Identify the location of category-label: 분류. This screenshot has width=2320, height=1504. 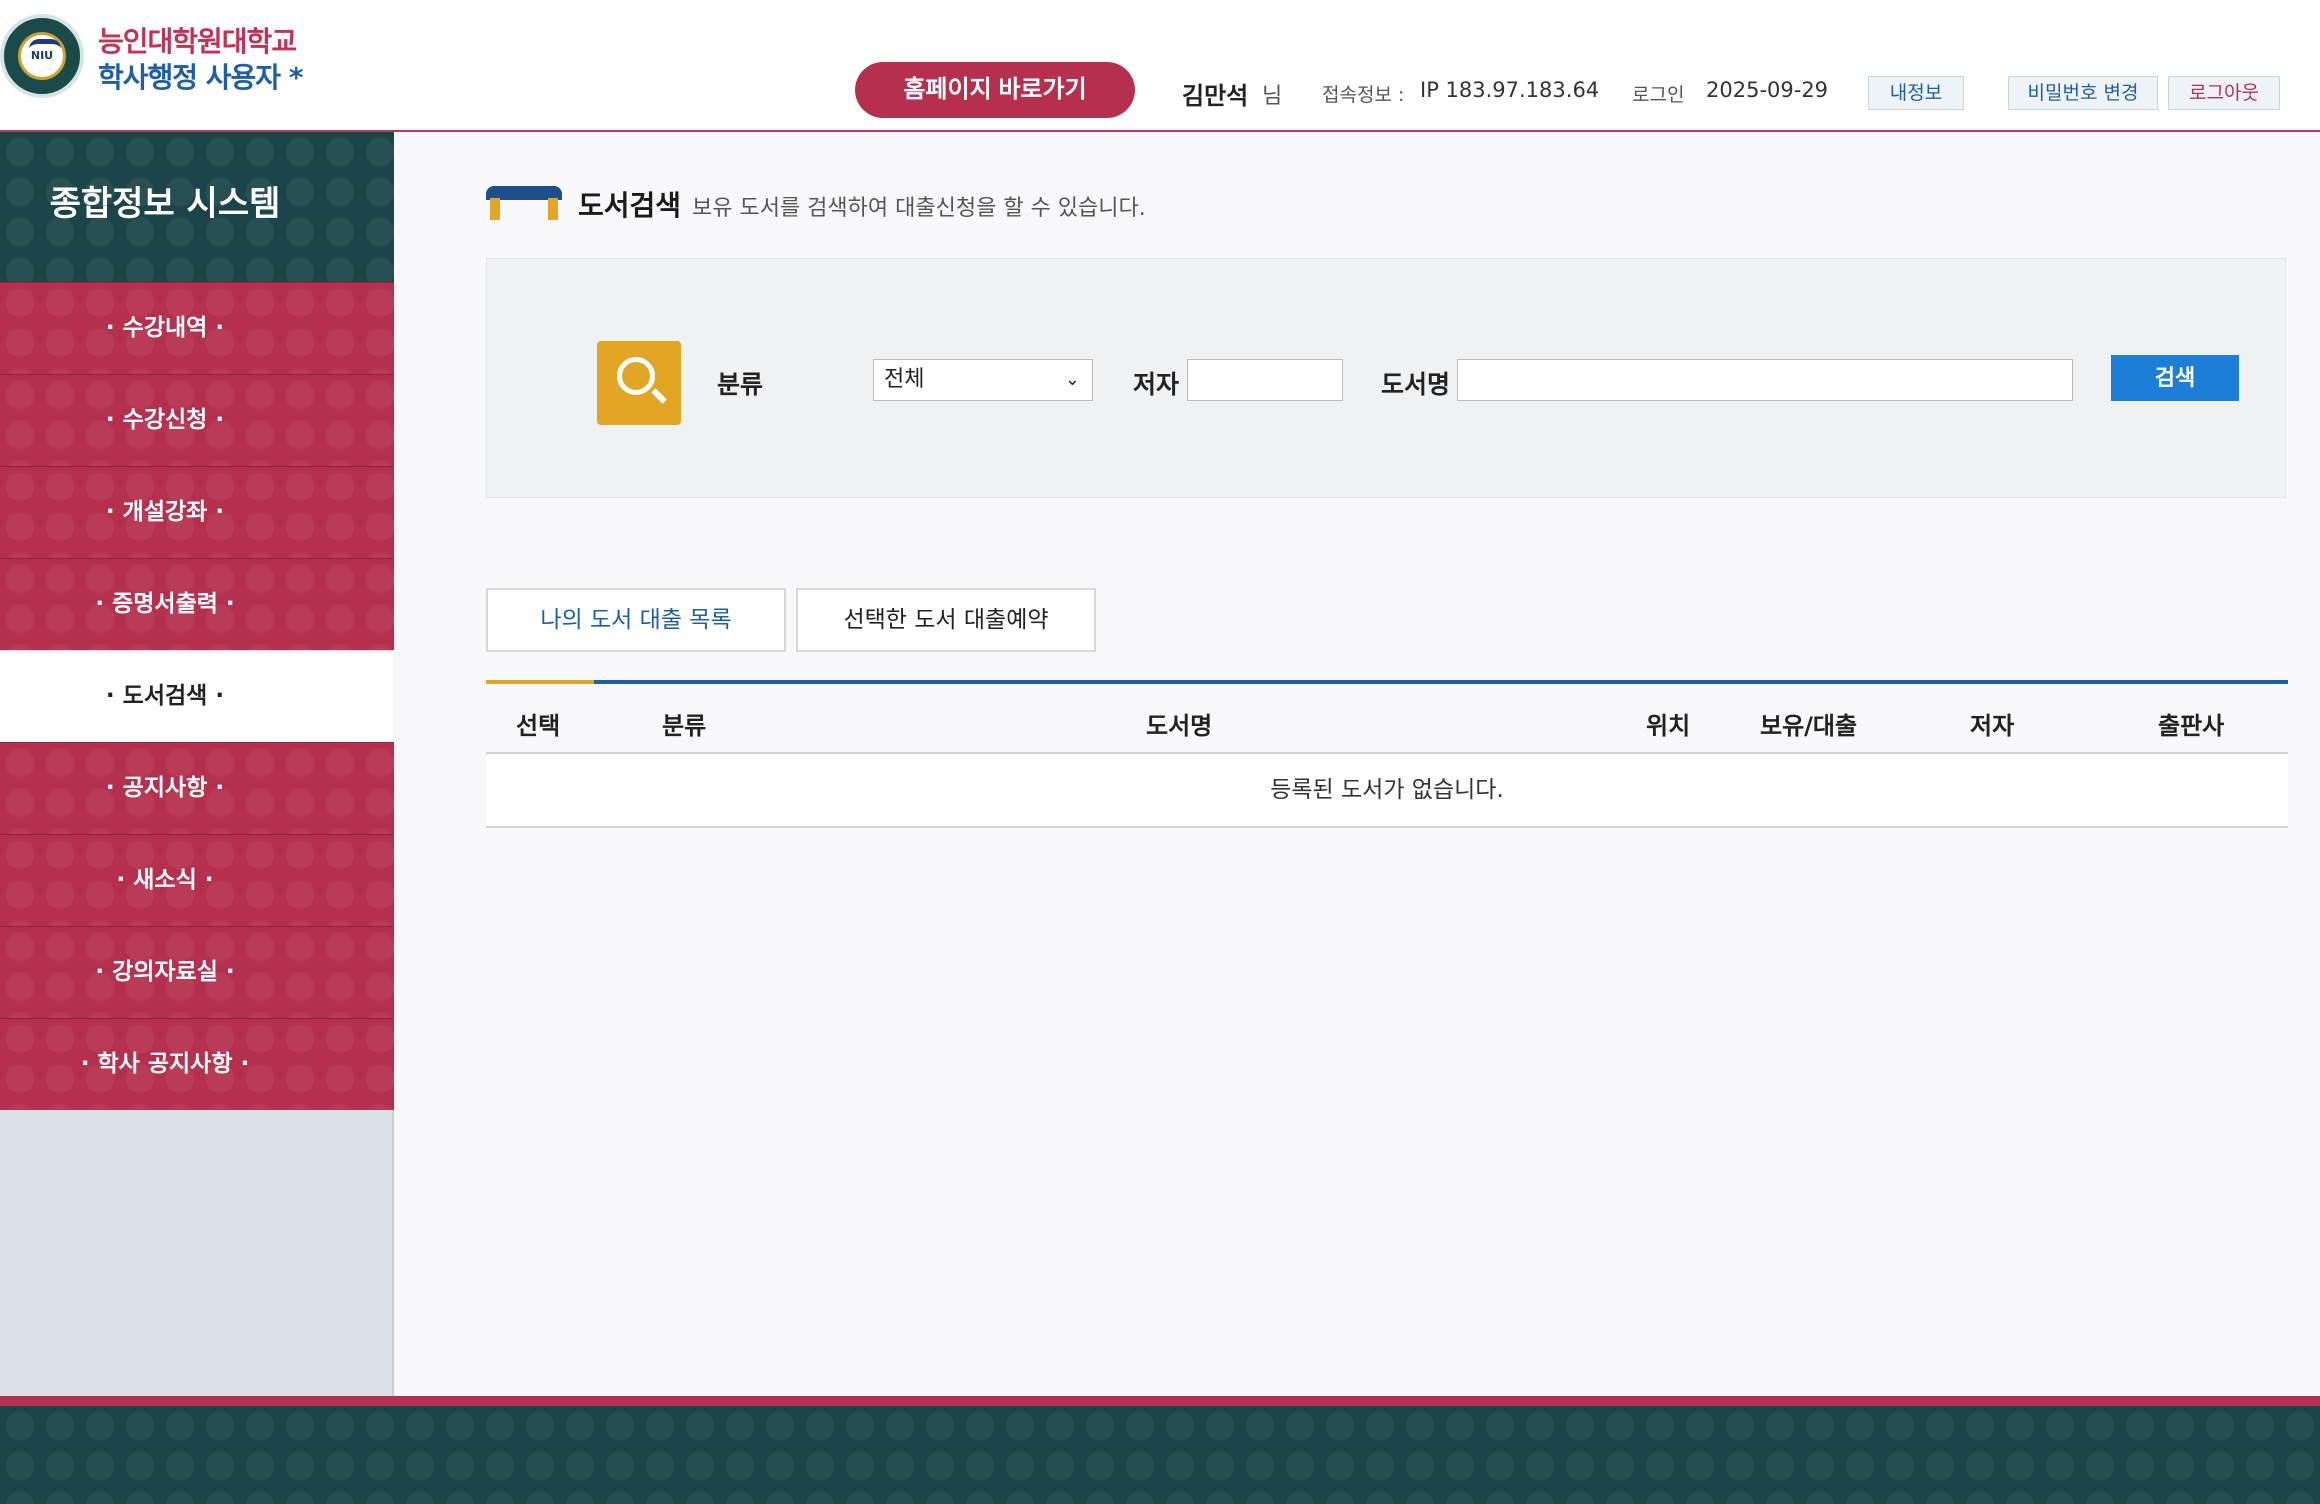
(740, 384).